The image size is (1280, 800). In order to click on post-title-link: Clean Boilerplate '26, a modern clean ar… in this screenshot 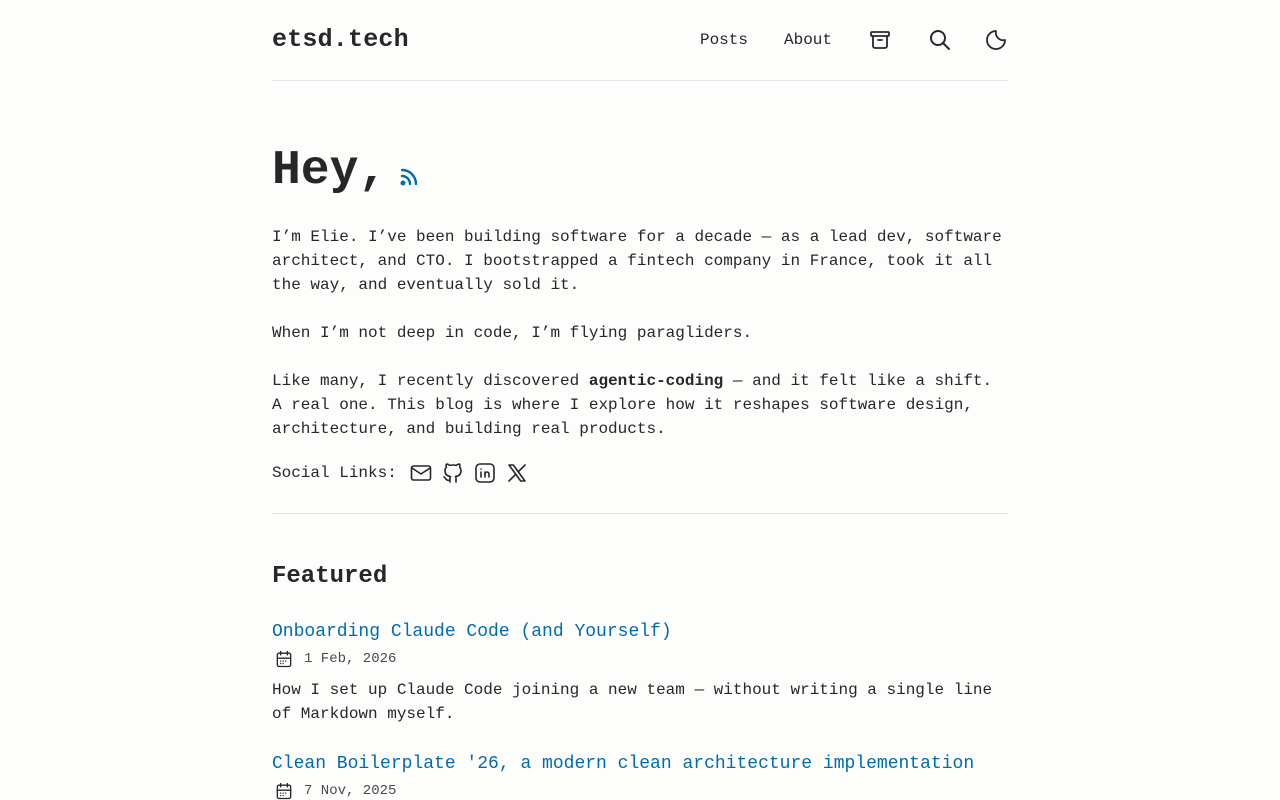, I will do `click(640, 764)`.